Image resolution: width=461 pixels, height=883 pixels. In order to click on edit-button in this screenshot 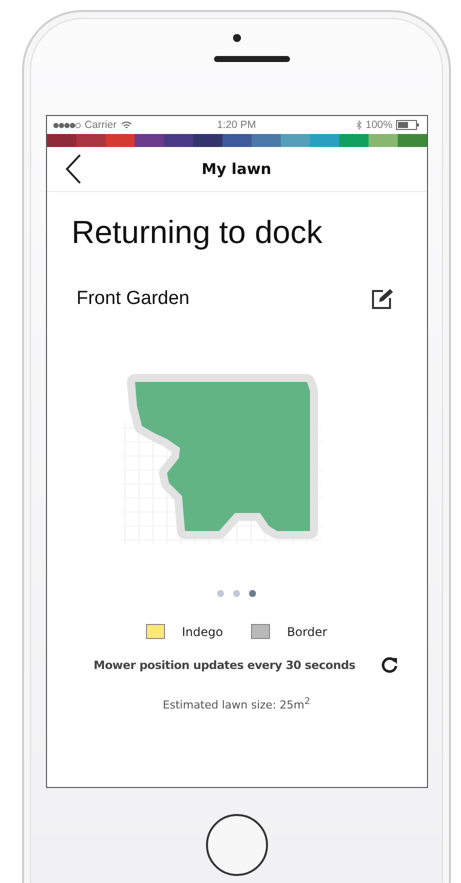, I will do `click(381, 299)`.